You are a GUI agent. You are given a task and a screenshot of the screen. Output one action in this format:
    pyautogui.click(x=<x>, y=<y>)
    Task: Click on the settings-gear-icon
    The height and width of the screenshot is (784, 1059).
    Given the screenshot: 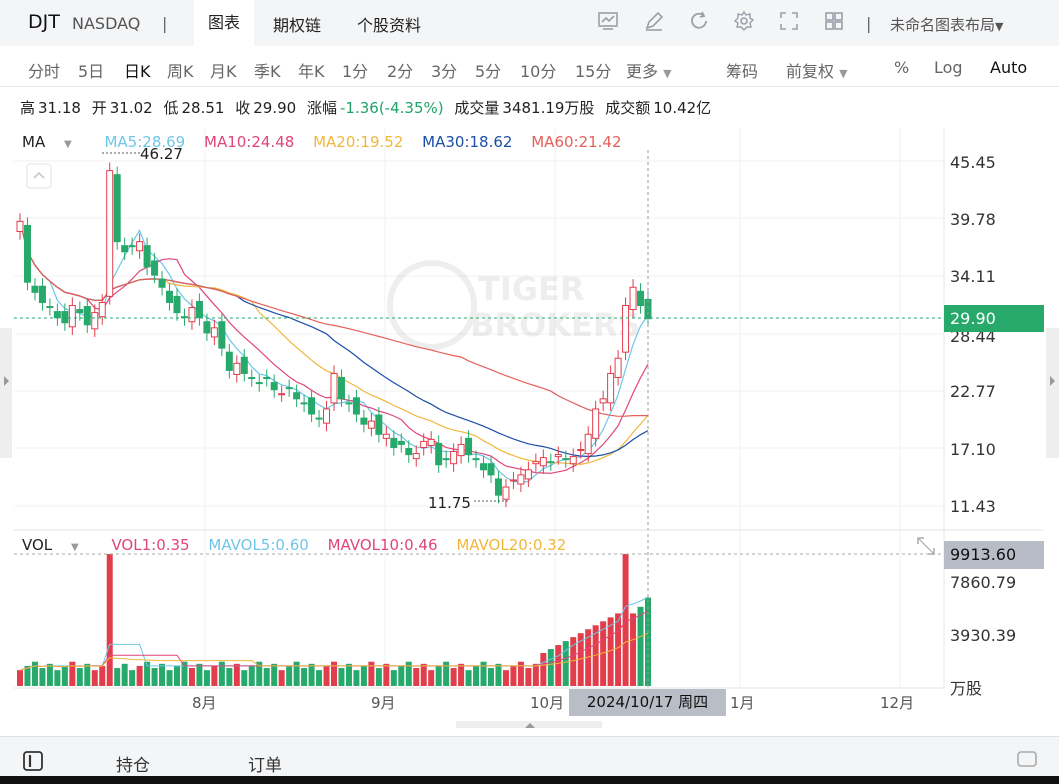 What is the action you would take?
    pyautogui.click(x=744, y=21)
    